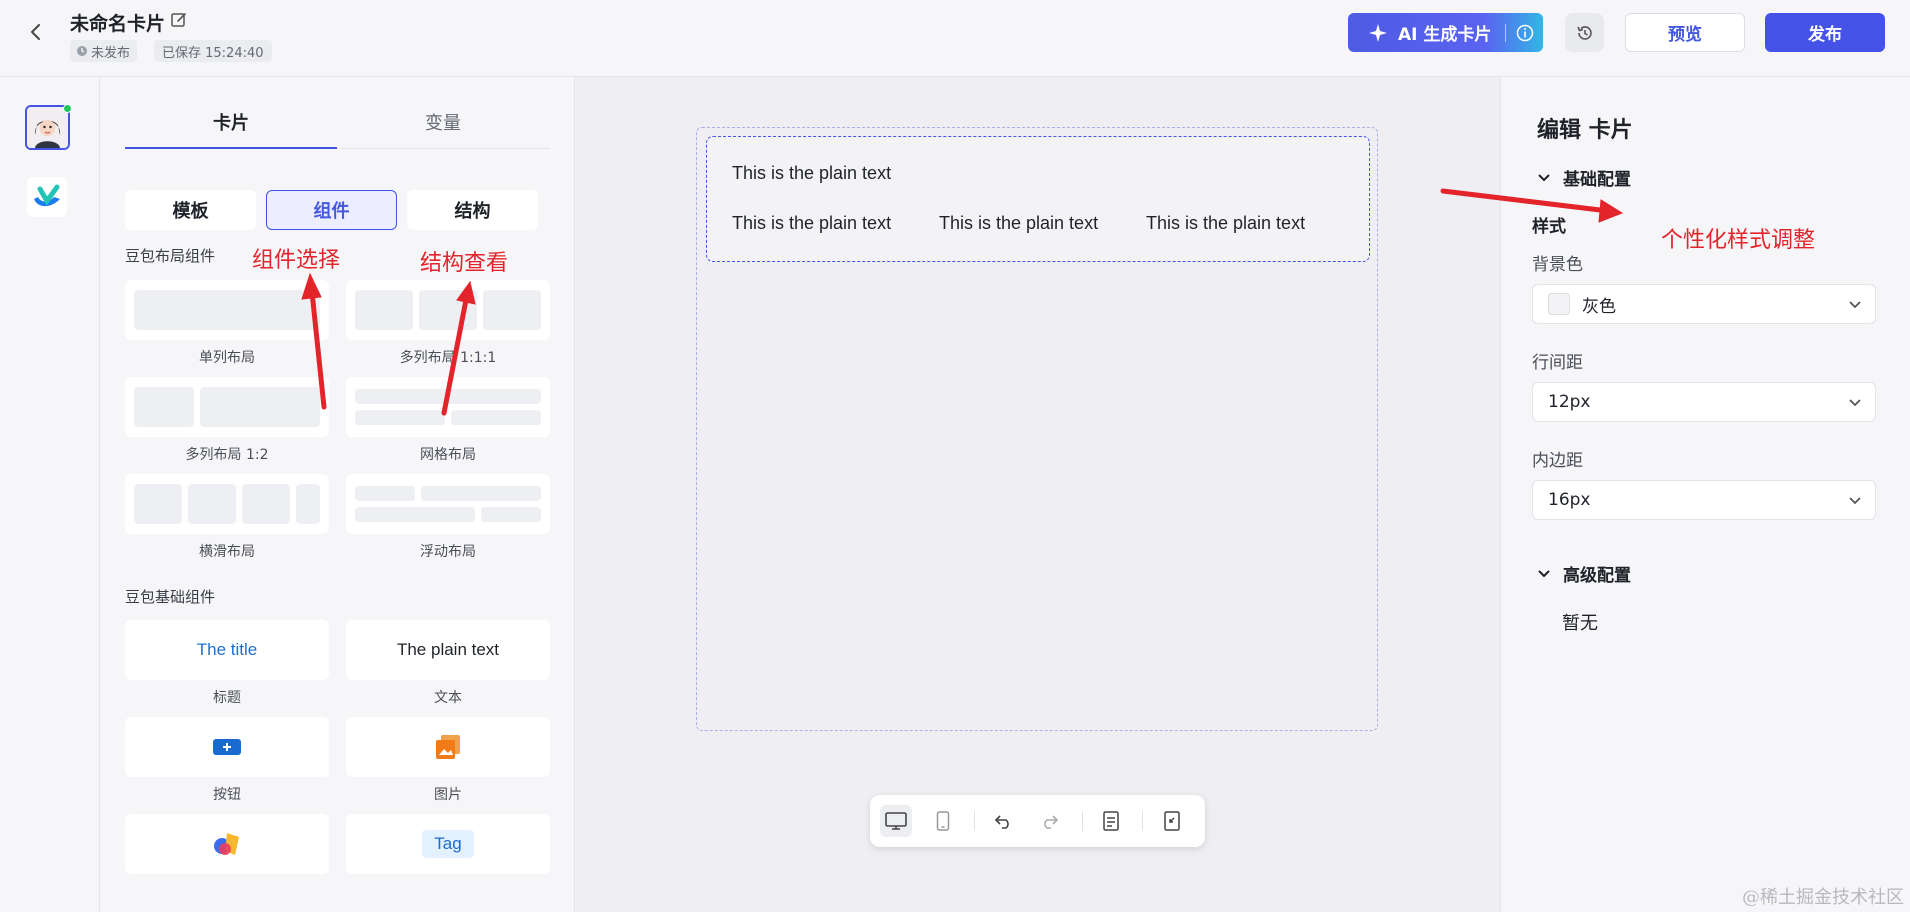 The height and width of the screenshot is (912, 1910). Describe the element at coordinates (955, 38) in the screenshot. I see `top-bar: 未命名卡片 未发布 已保存 15:24:40 AI 生成卡片 预览 发布` at that location.